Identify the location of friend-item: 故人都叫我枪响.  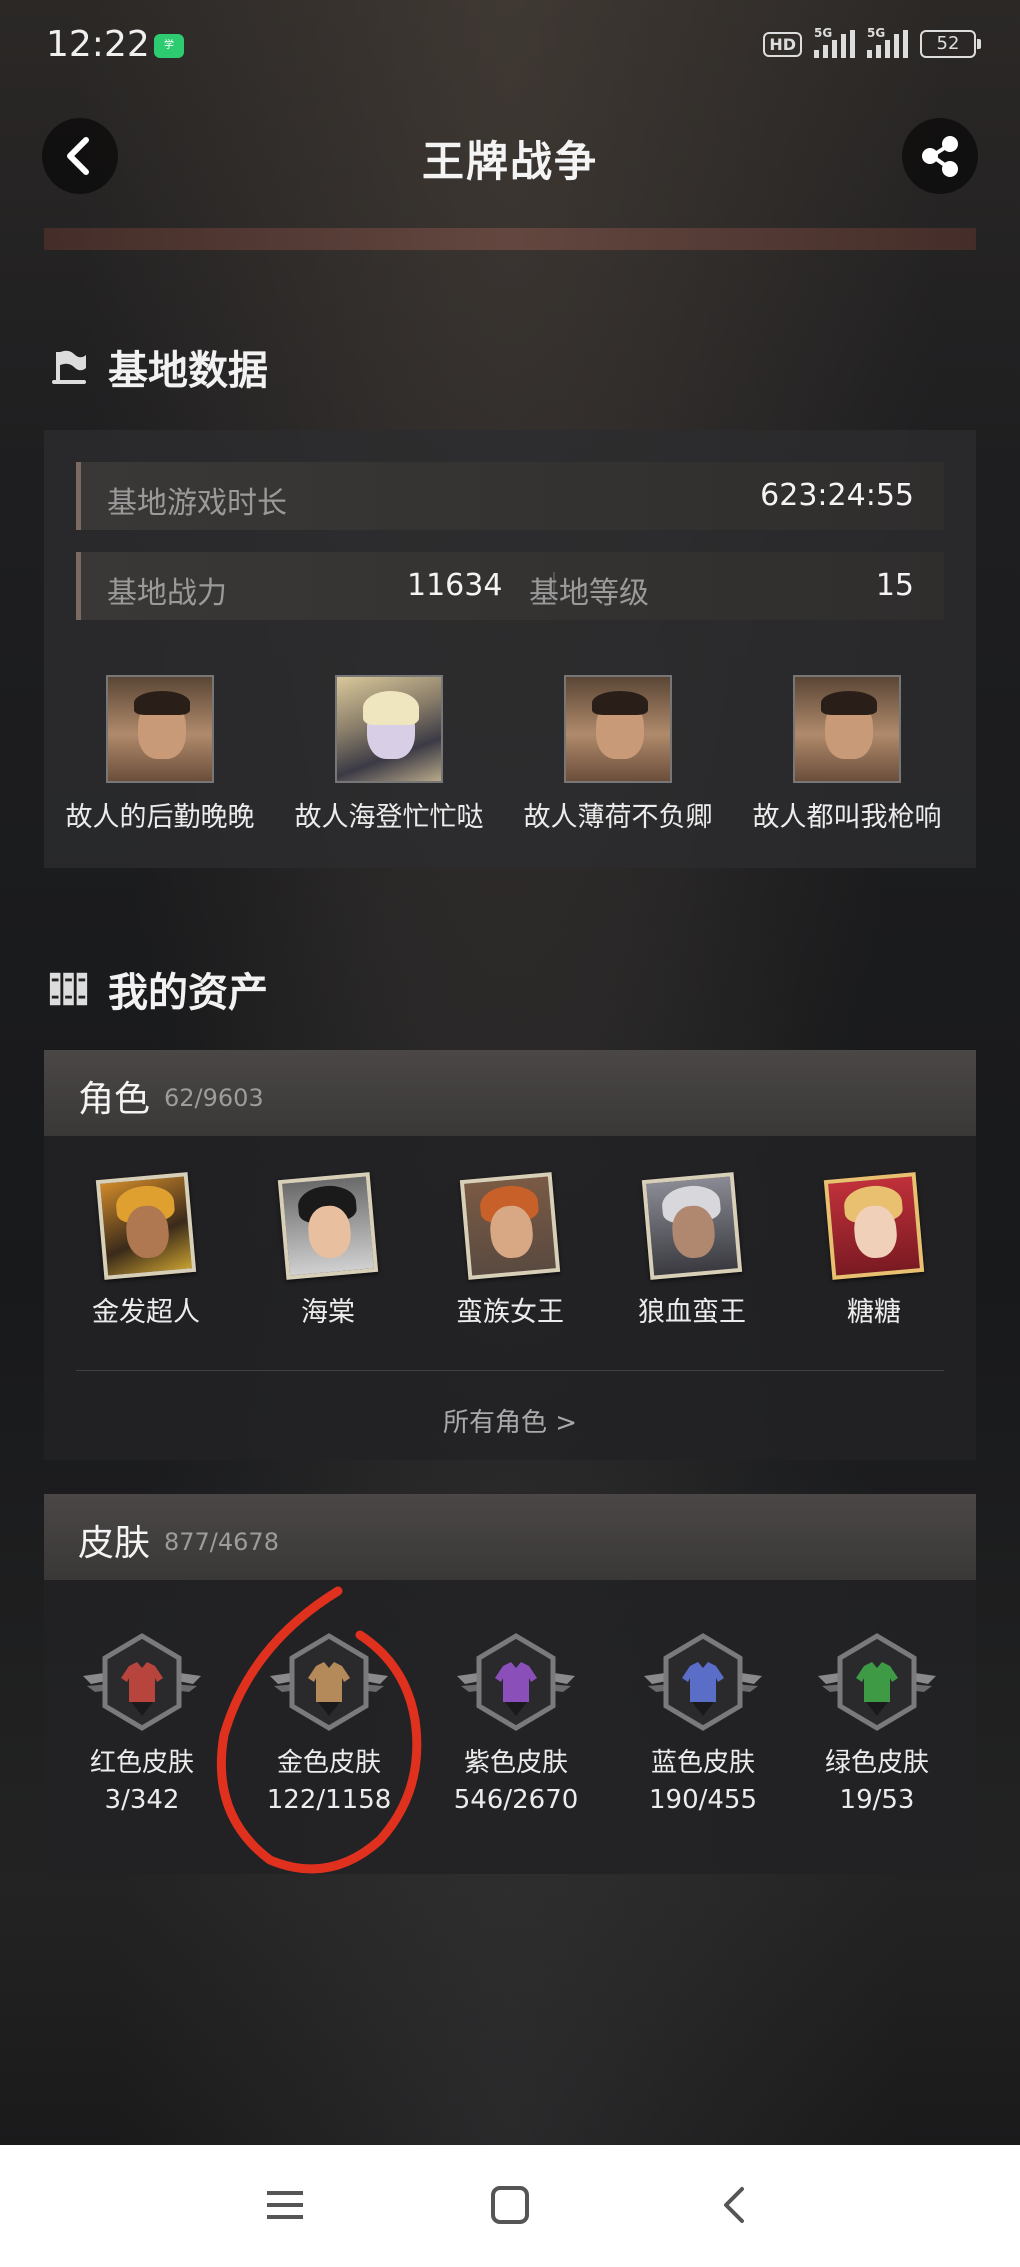
(847, 754).